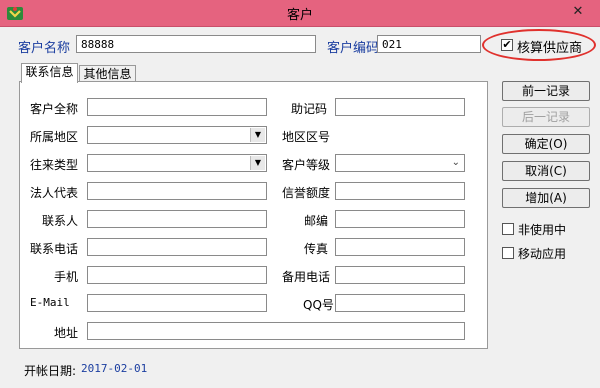 Image resolution: width=600 pixels, height=388 pixels. What do you see at coordinates (400, 303) in the screenshot?
I see `qq-input` at bounding box center [400, 303].